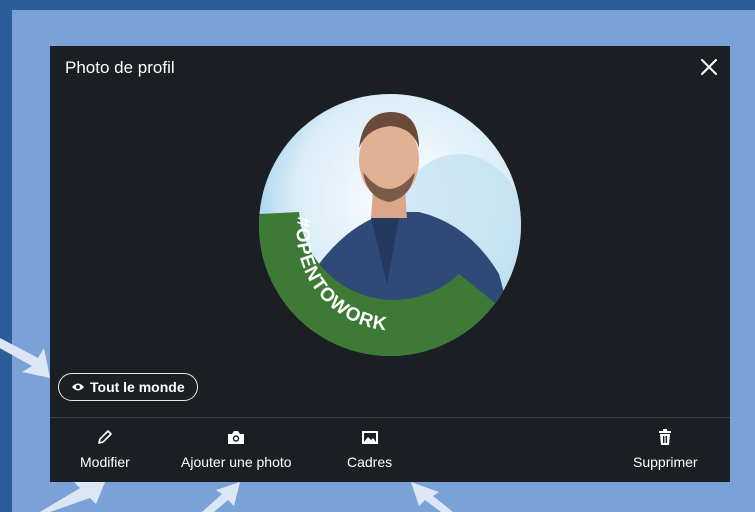 Image resolution: width=755 pixels, height=512 pixels. Describe the element at coordinates (105, 462) in the screenshot. I see `modify-label: Modifier` at that location.